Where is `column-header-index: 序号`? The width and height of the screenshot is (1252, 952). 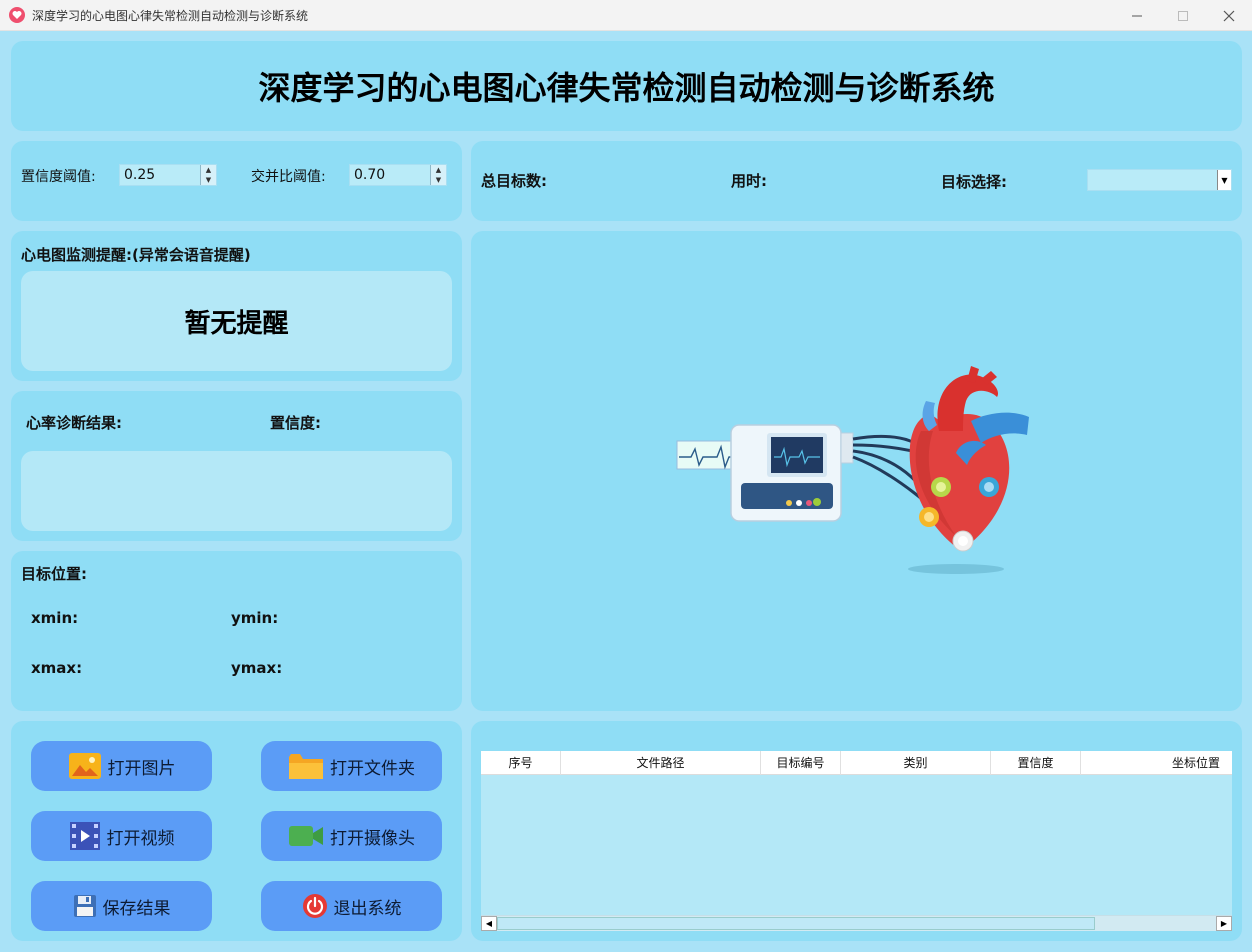
column-header-index: 序号 is located at coordinates (521, 763).